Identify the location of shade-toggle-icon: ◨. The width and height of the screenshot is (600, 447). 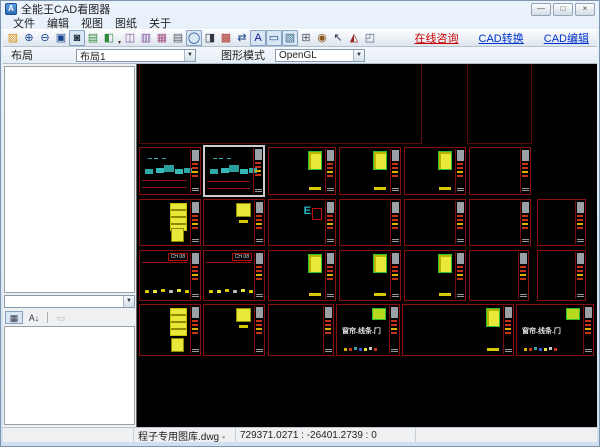
(210, 38).